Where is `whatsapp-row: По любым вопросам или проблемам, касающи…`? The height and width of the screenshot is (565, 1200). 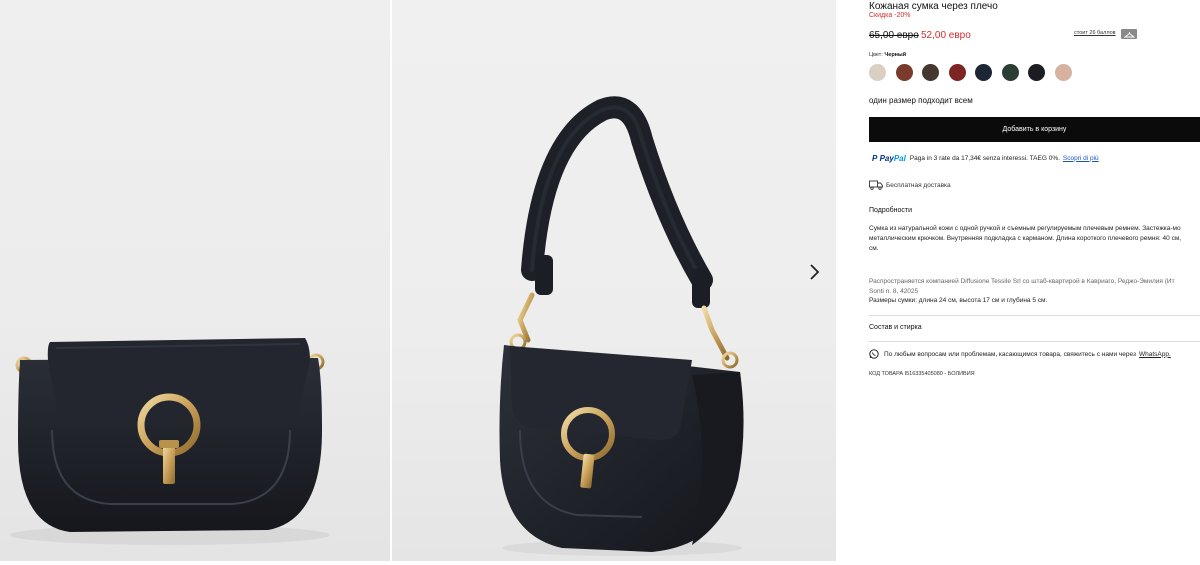
whatsapp-row: По любым вопросам или проблемам, касающи… is located at coordinates (1020, 354).